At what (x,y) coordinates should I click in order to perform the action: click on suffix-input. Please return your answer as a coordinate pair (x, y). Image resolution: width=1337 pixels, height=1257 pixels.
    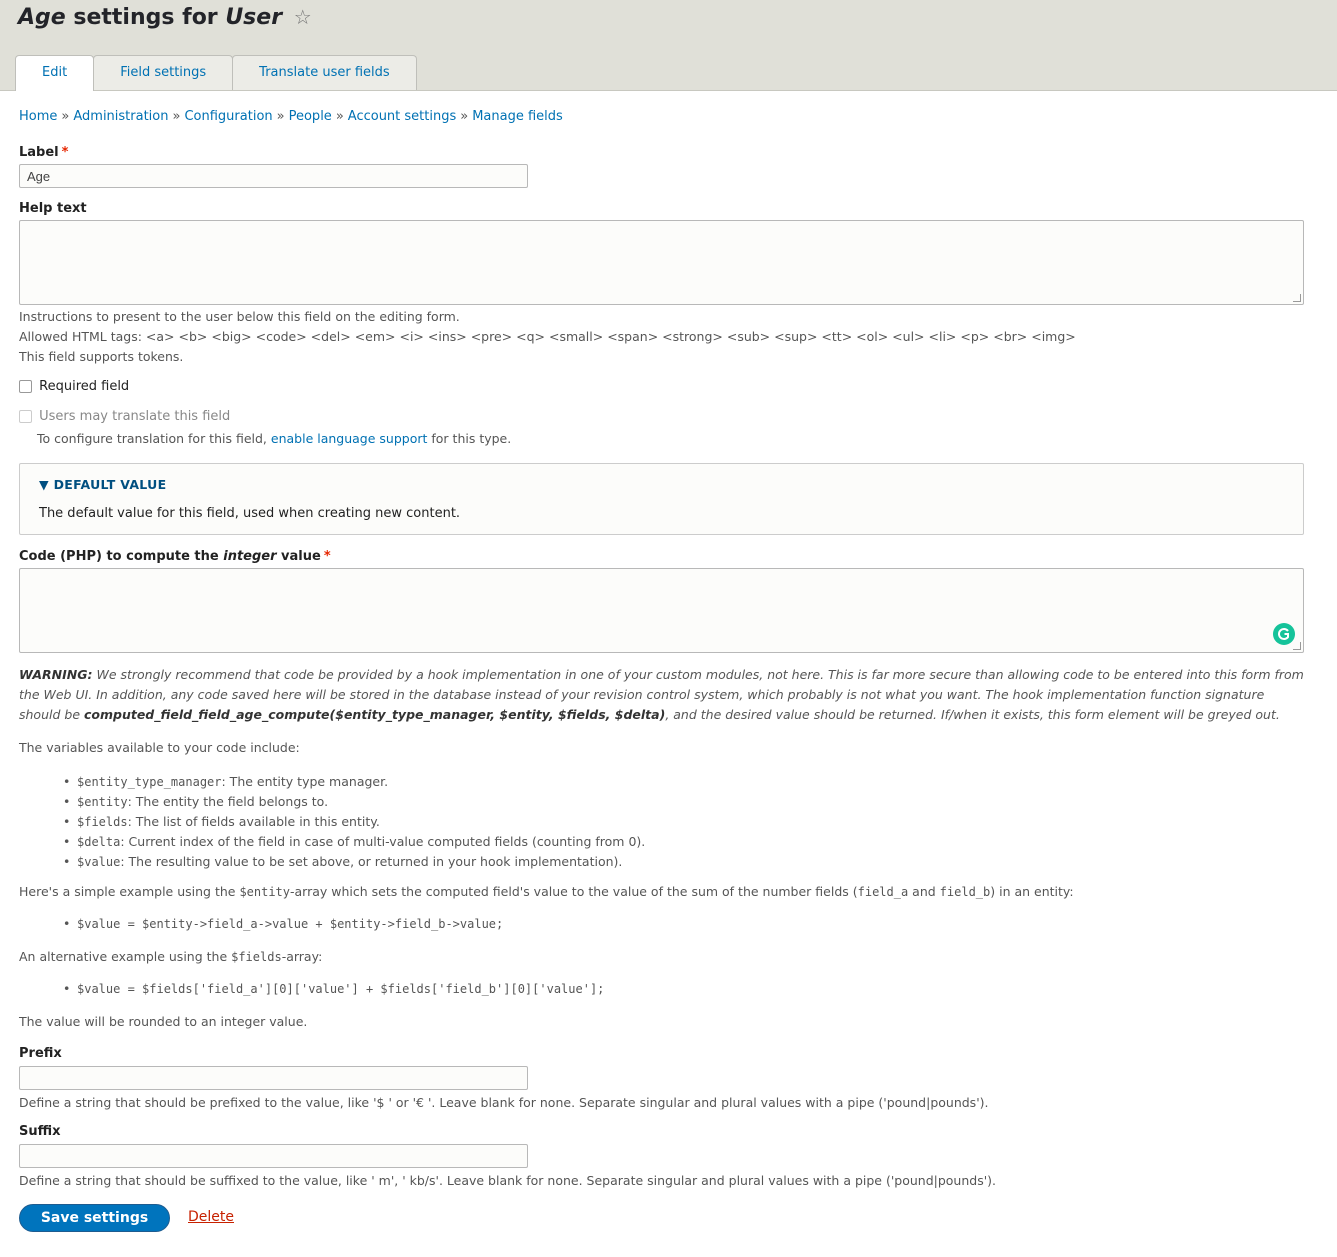
    Looking at the image, I should click on (273, 1156).